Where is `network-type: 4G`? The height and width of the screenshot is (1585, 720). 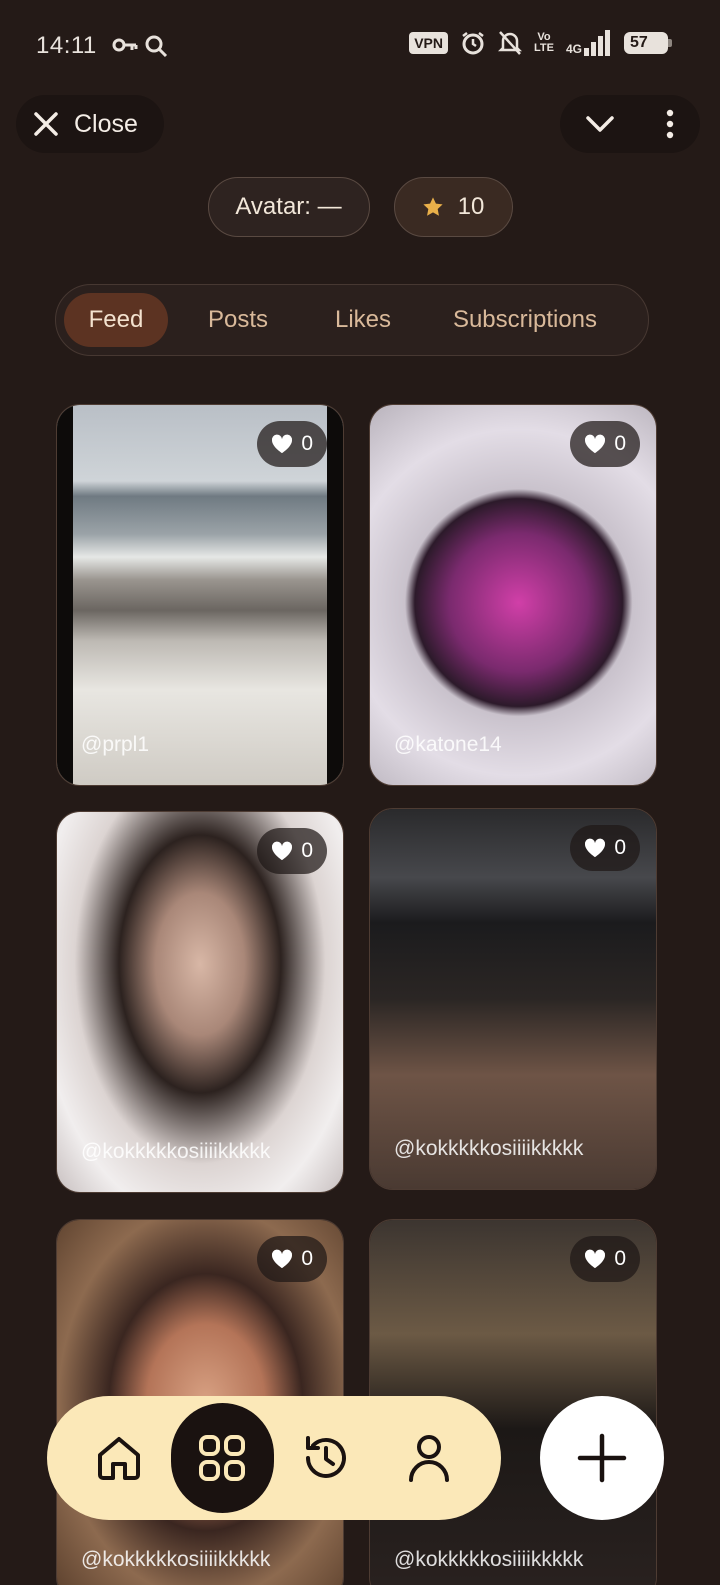 network-type: 4G is located at coordinates (573, 49).